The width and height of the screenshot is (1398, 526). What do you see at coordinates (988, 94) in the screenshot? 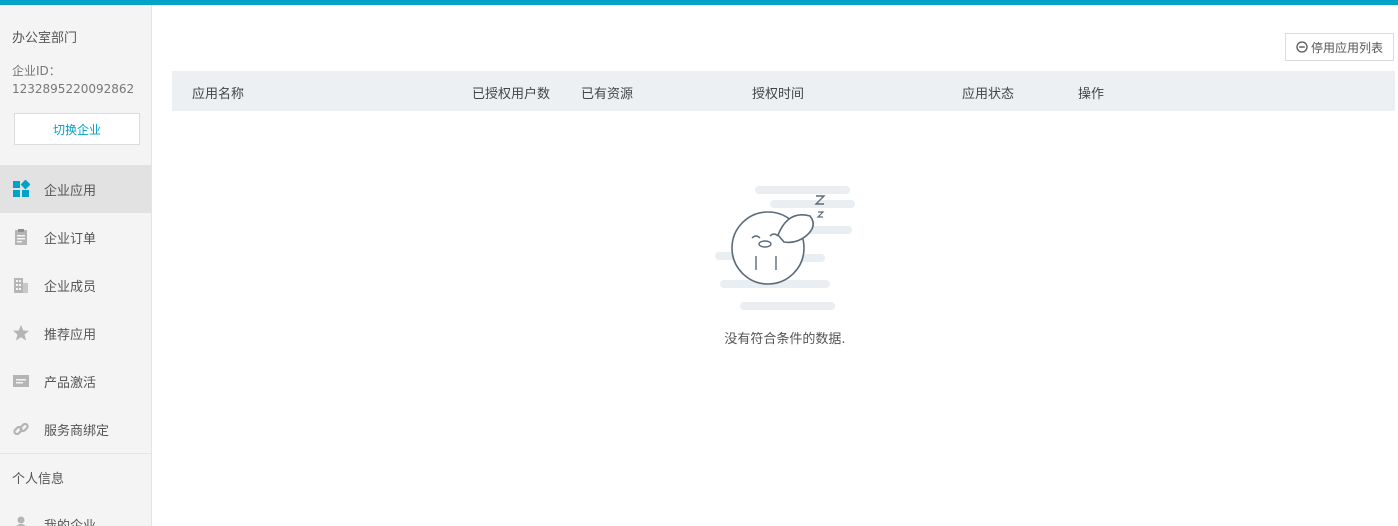
I see `column-header-app-status: 应用状态` at bounding box center [988, 94].